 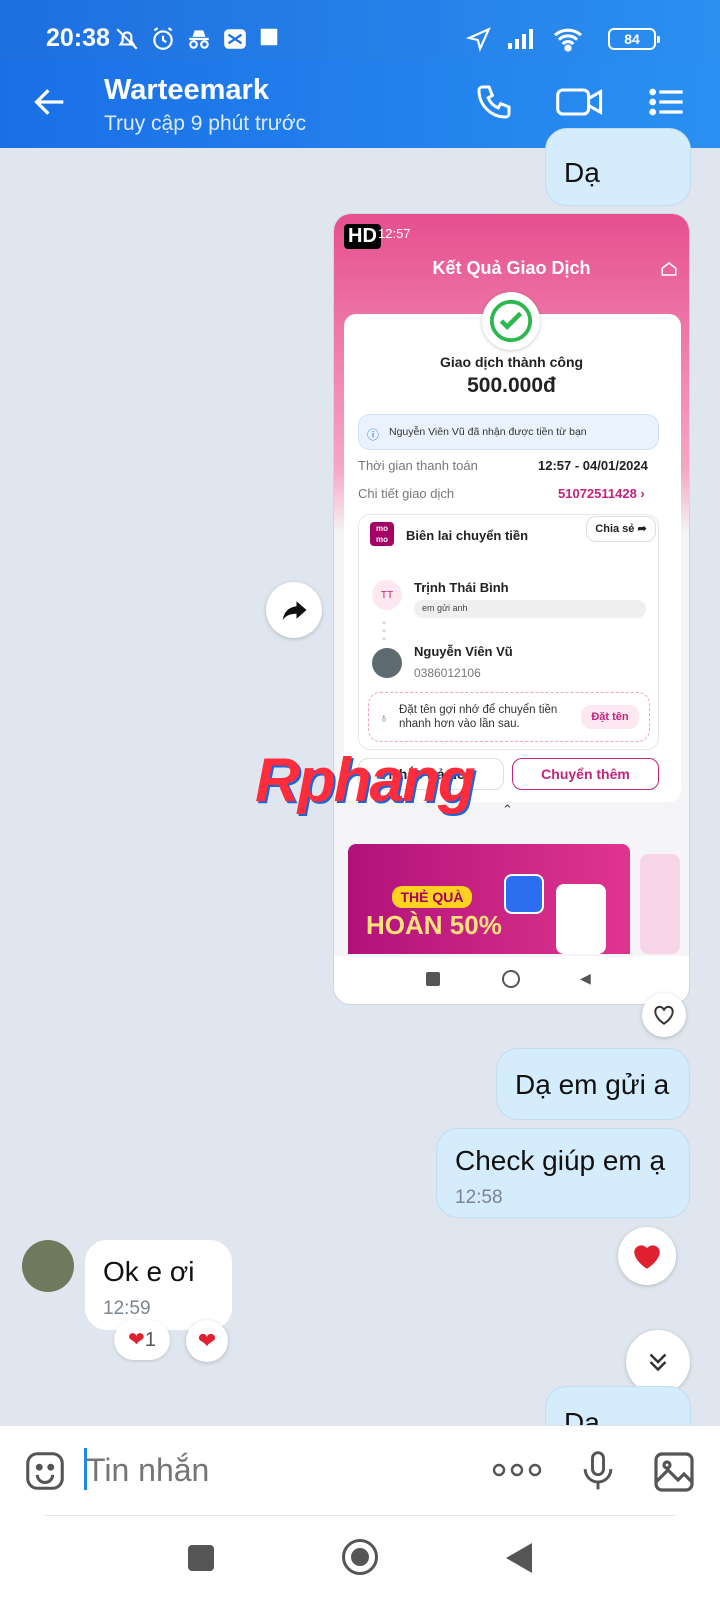 What do you see at coordinates (634, 39) in the screenshot?
I see `battery-indicator: 84` at bounding box center [634, 39].